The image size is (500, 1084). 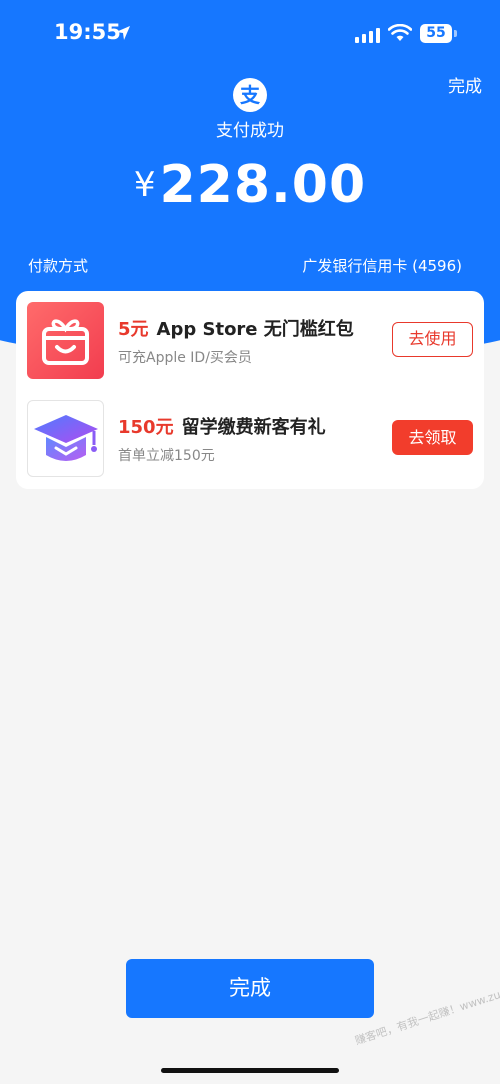 What do you see at coordinates (367, 35) in the screenshot?
I see `signal-icon` at bounding box center [367, 35].